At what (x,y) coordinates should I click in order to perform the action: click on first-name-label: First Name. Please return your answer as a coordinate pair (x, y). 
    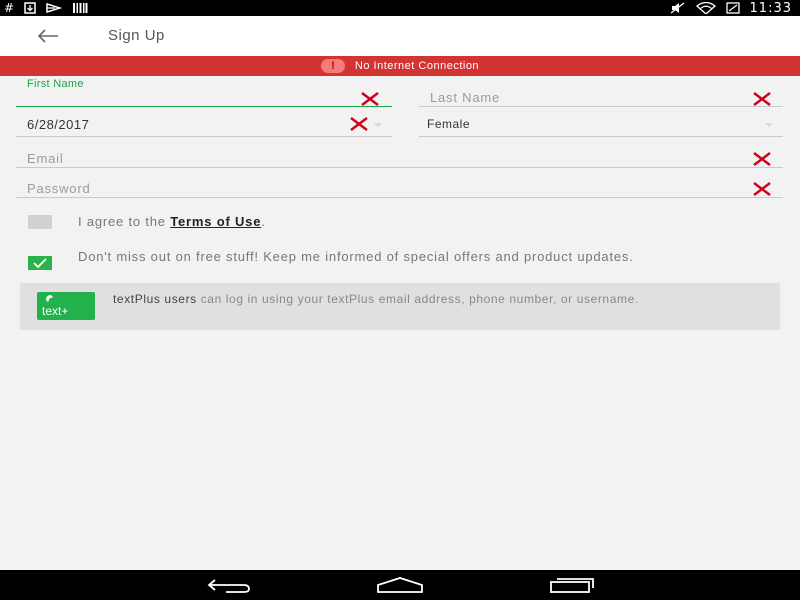
    Looking at the image, I should click on (55, 84).